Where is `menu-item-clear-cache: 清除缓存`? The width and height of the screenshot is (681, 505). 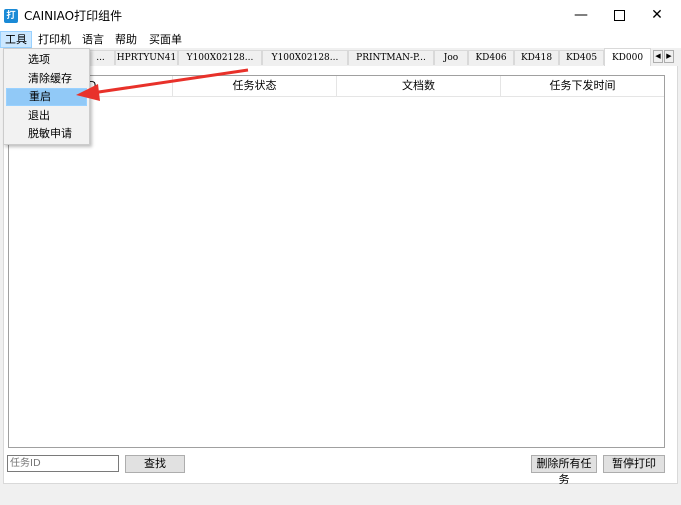
menu-item-clear-cache: 清除缓存 is located at coordinates (46, 79).